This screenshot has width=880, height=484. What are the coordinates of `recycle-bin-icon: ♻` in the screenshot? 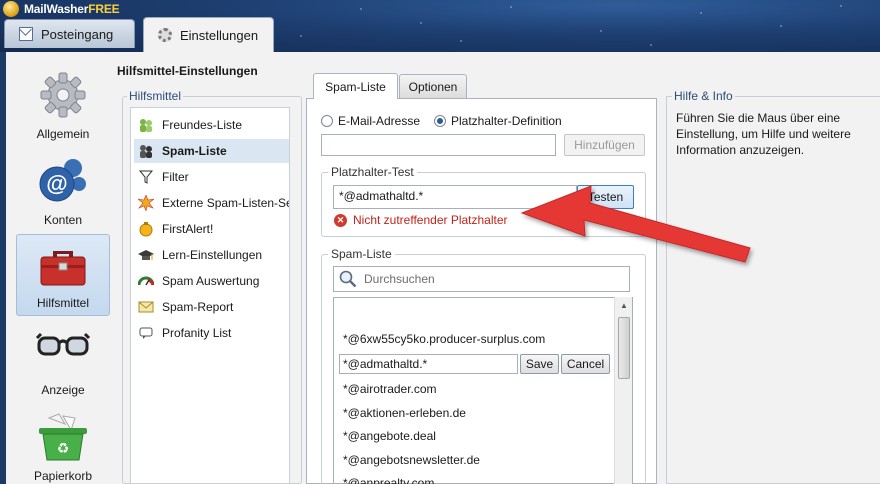 It's located at (63, 437).